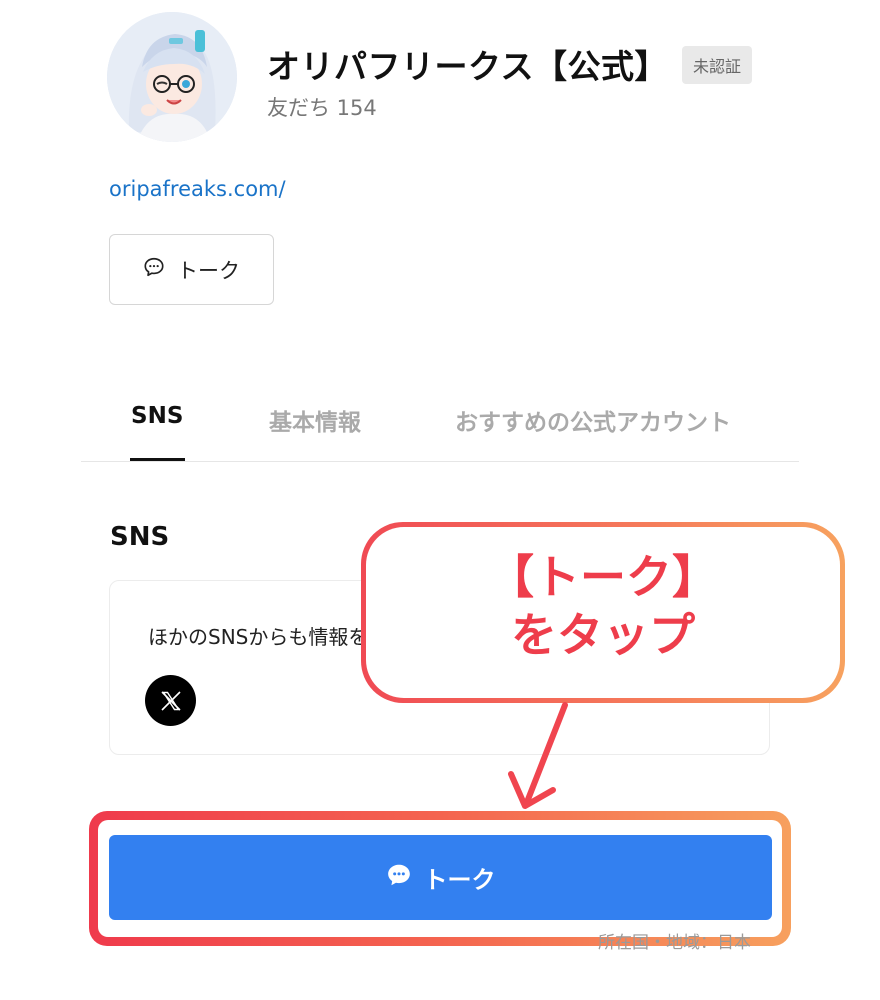 This screenshot has width=880, height=1000. Describe the element at coordinates (172, 77) in the screenshot. I see `profile-avatar` at that location.